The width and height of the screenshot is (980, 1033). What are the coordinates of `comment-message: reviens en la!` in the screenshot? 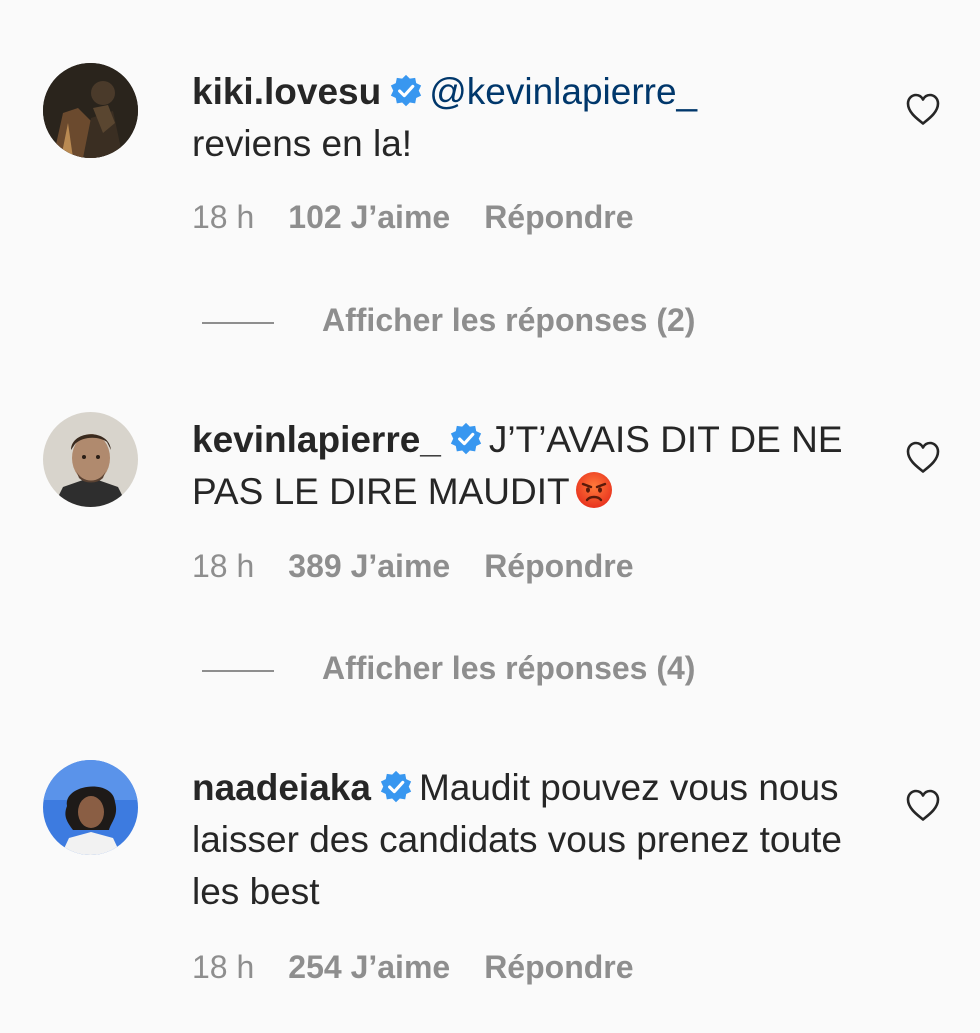 It's located at (302, 143).